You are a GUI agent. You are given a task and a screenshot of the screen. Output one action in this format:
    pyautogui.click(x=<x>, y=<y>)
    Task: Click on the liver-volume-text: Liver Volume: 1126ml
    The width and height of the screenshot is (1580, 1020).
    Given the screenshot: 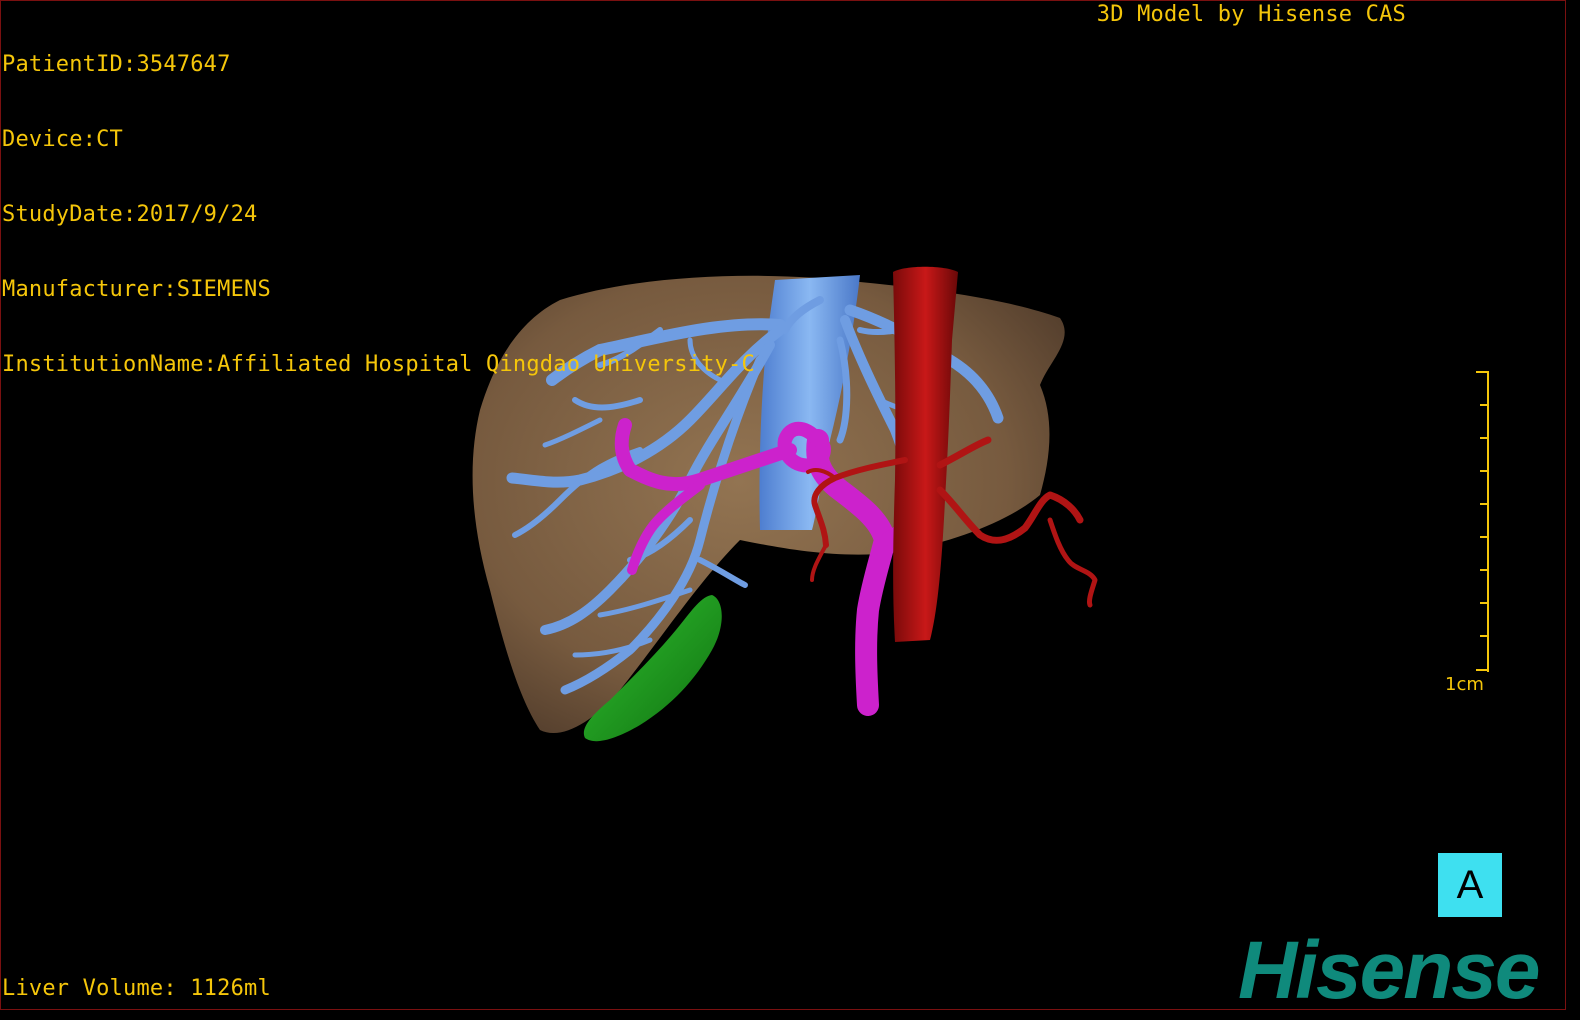 What is the action you would take?
    pyautogui.click(x=136, y=988)
    